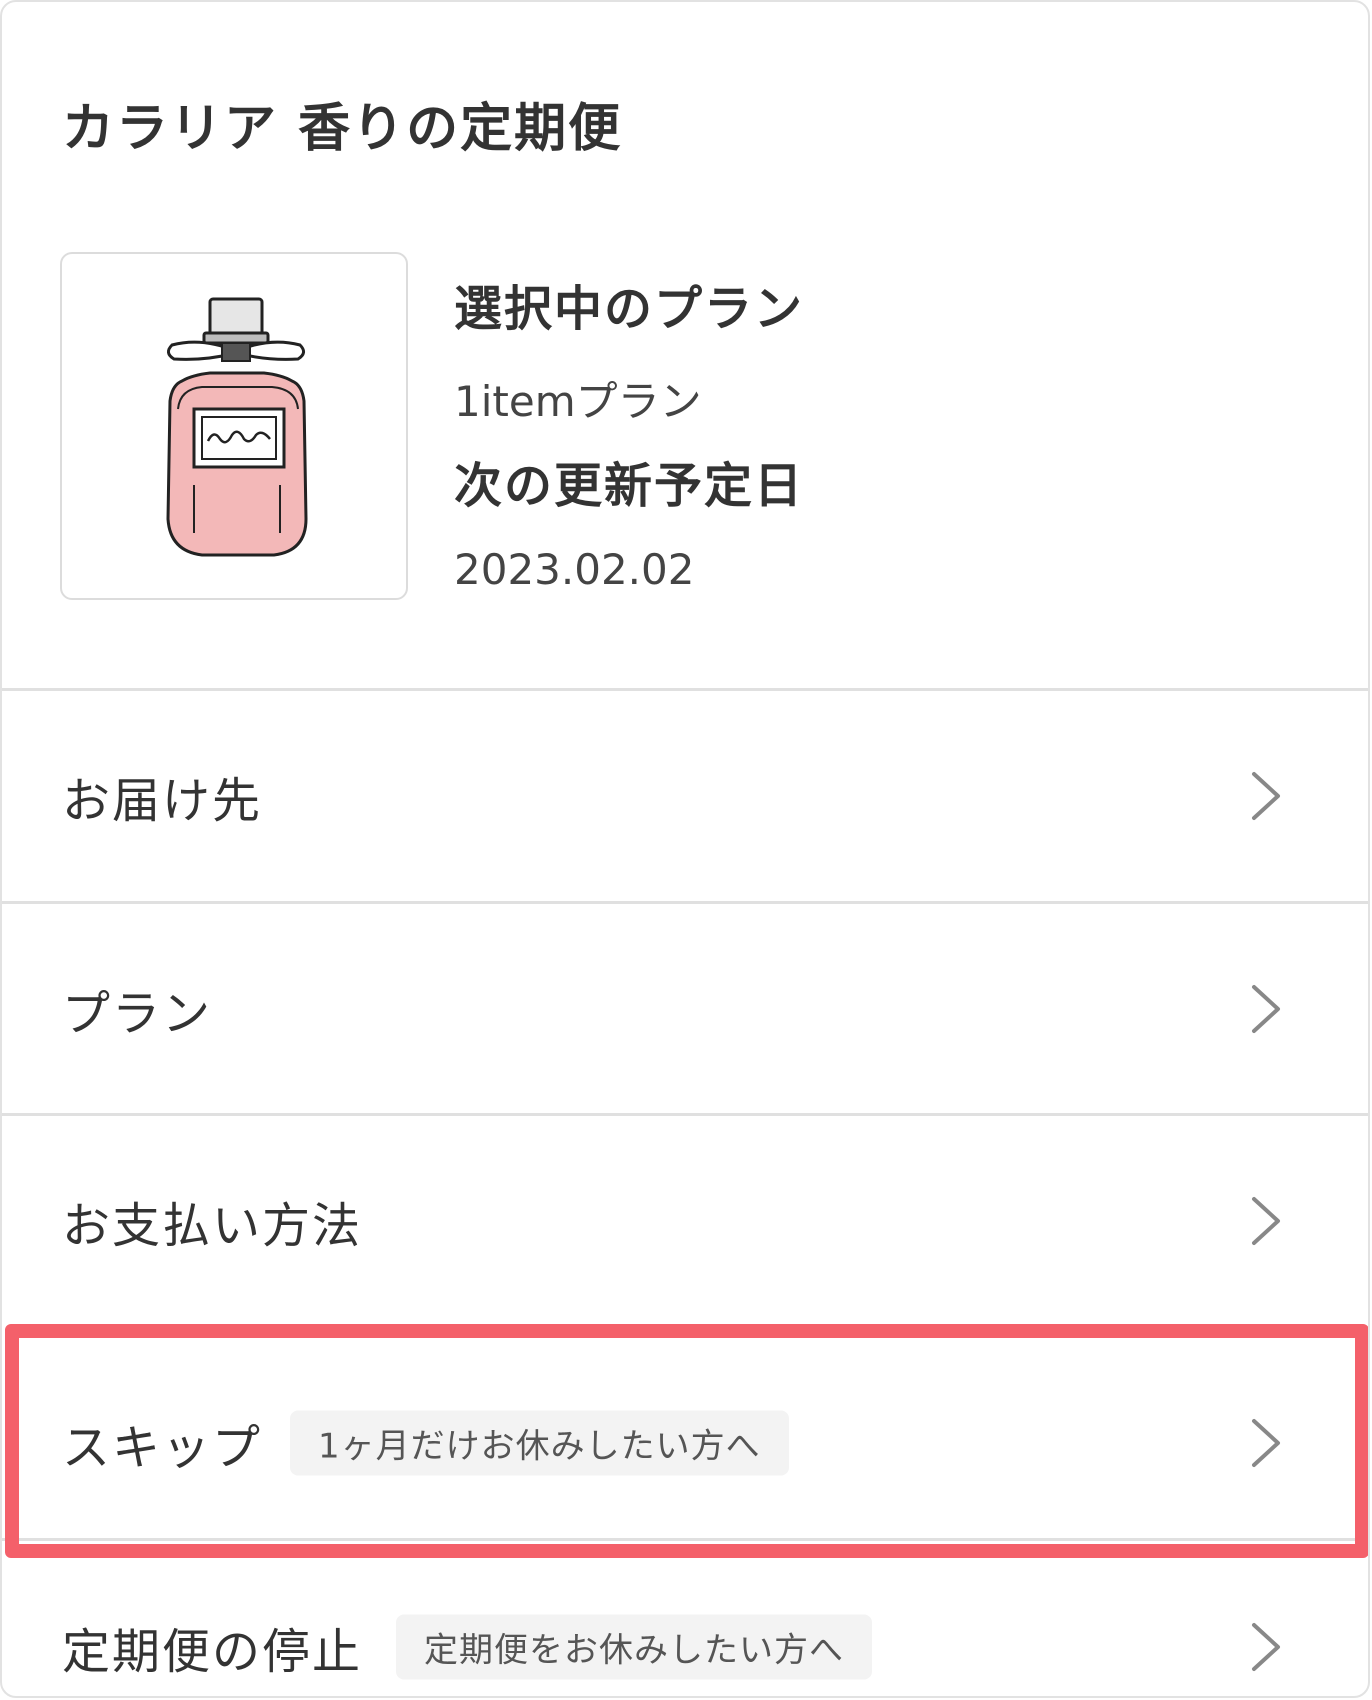 The image size is (1372, 1700). I want to click on stop-note-badge: 定期便をお休みしたい方へ, so click(634, 1647).